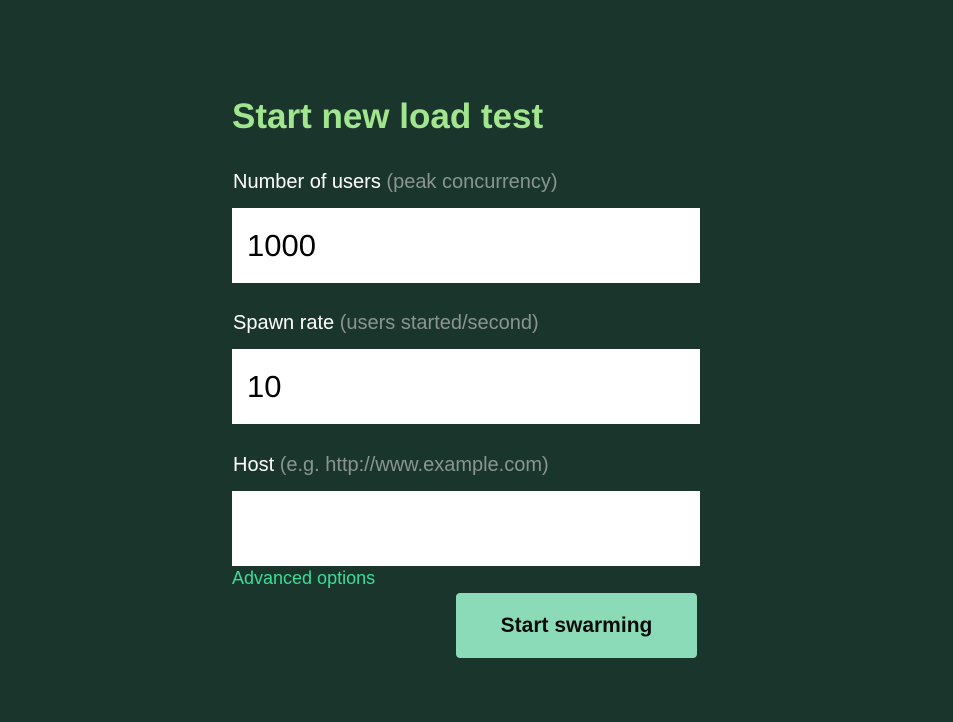 The image size is (953, 722). What do you see at coordinates (414, 465) in the screenshot?
I see `host-hint: (e.g. http://www.example.com)` at bounding box center [414, 465].